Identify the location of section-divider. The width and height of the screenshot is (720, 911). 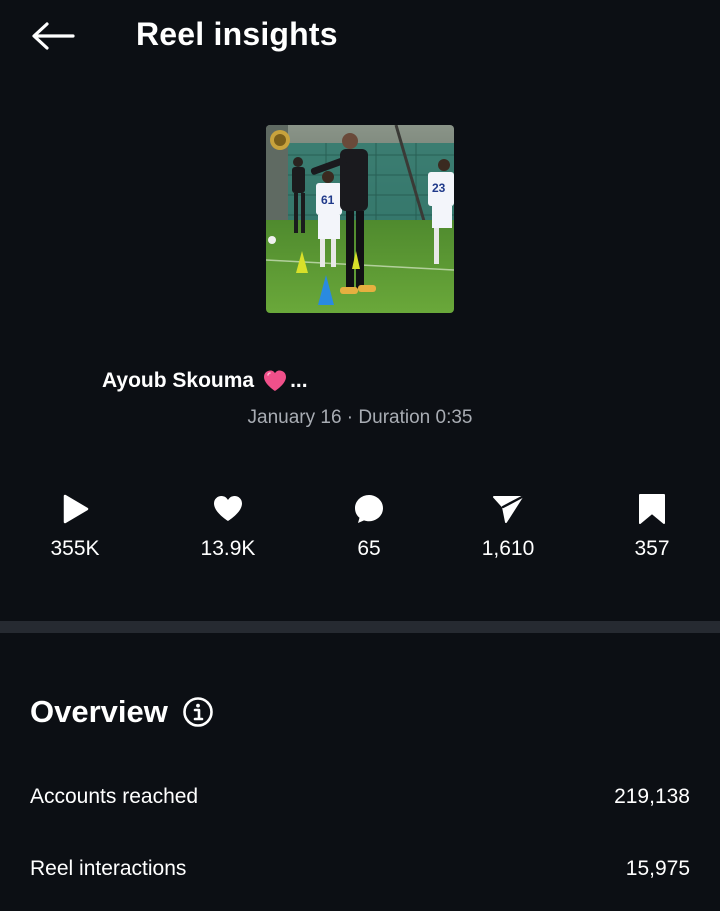
(360, 627).